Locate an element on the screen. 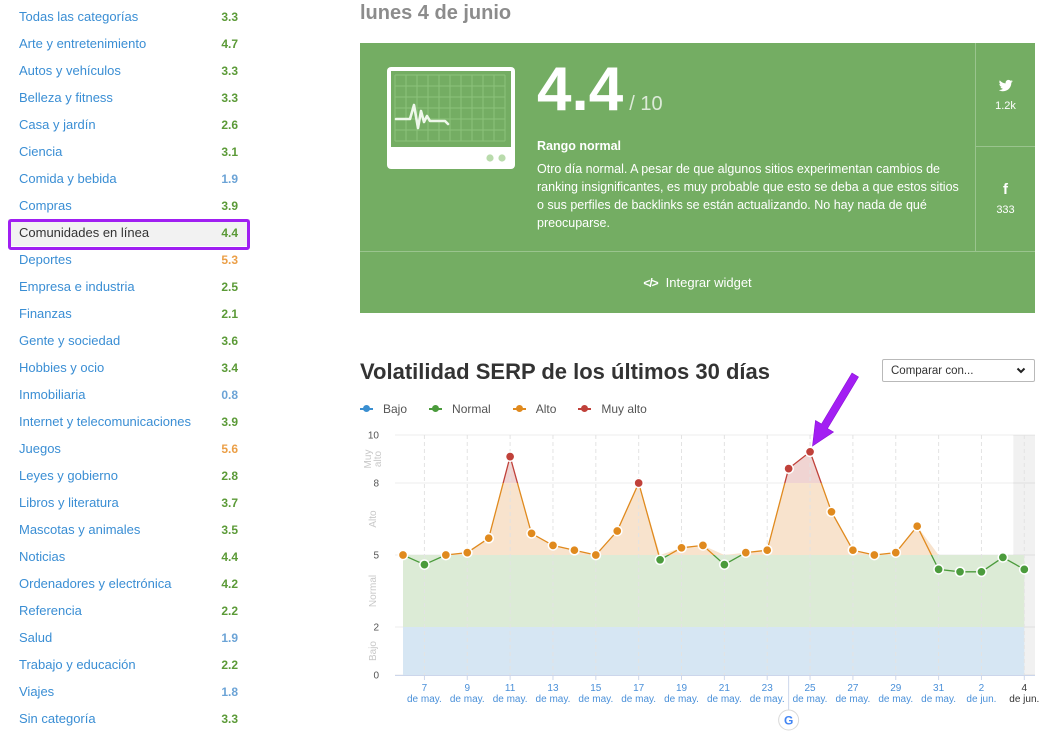 The height and width of the screenshot is (742, 1055). category-label: Salud is located at coordinates (36, 637).